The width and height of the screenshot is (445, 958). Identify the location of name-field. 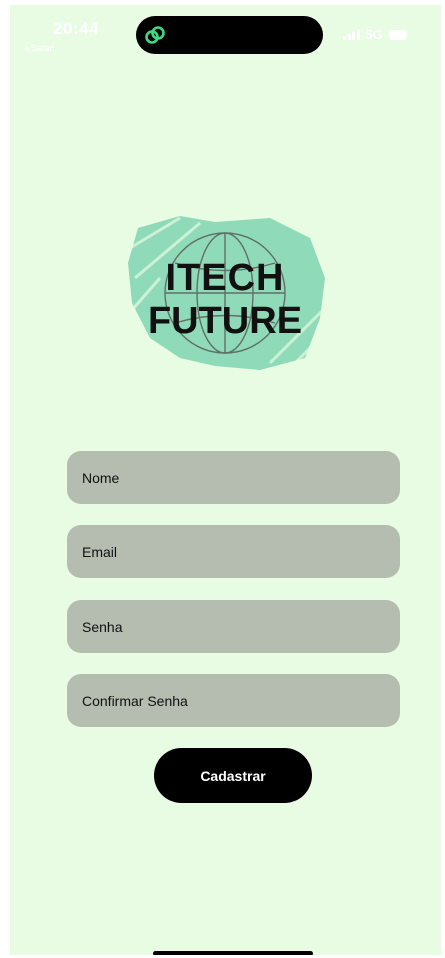
(233, 477).